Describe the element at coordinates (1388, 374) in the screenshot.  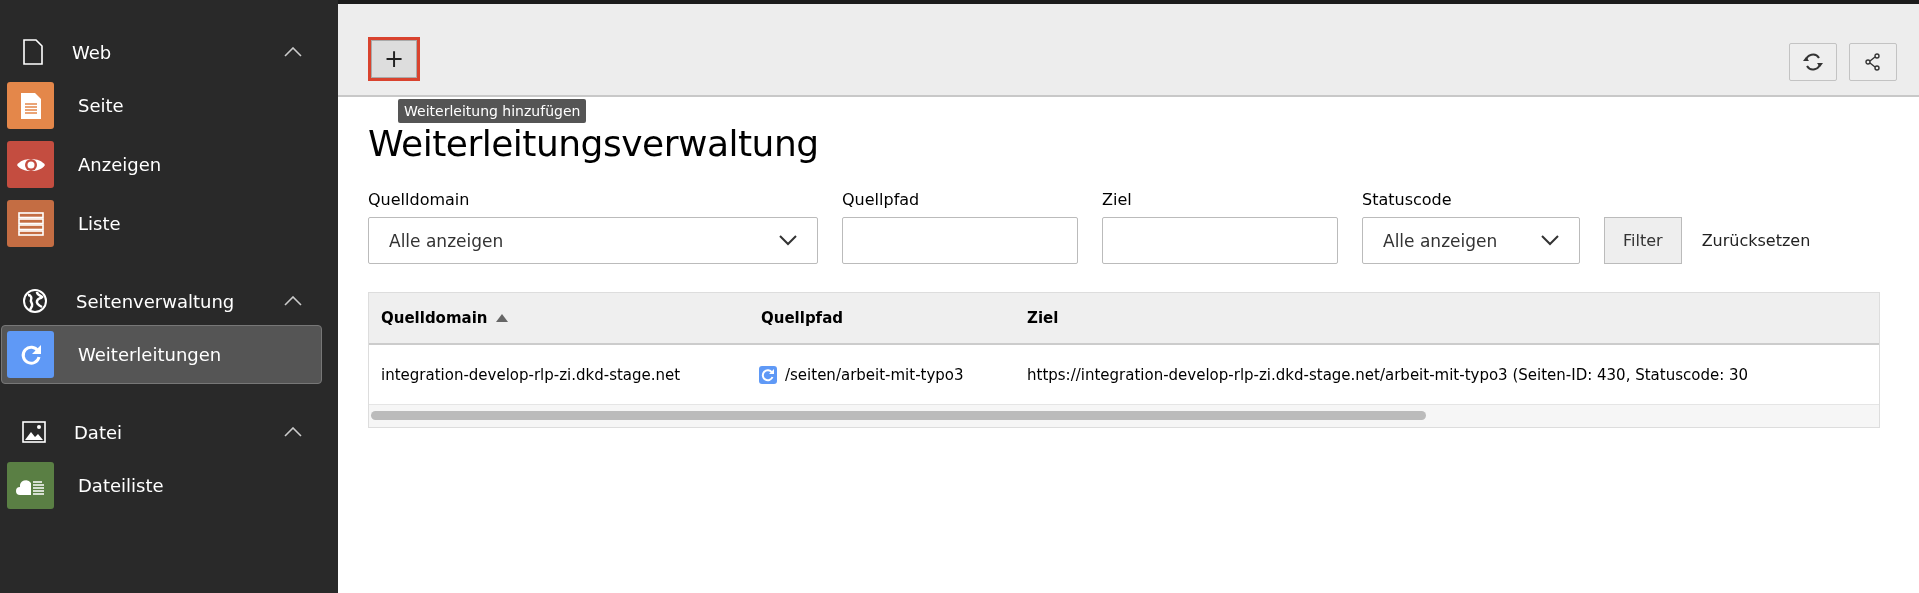
I see `table-cell-text: https://integration-develop-rlp-zi.dkd-stage.net/arbeit-mit-typo3 (Seiten-ID: 430, Statuscode: 30` at that location.